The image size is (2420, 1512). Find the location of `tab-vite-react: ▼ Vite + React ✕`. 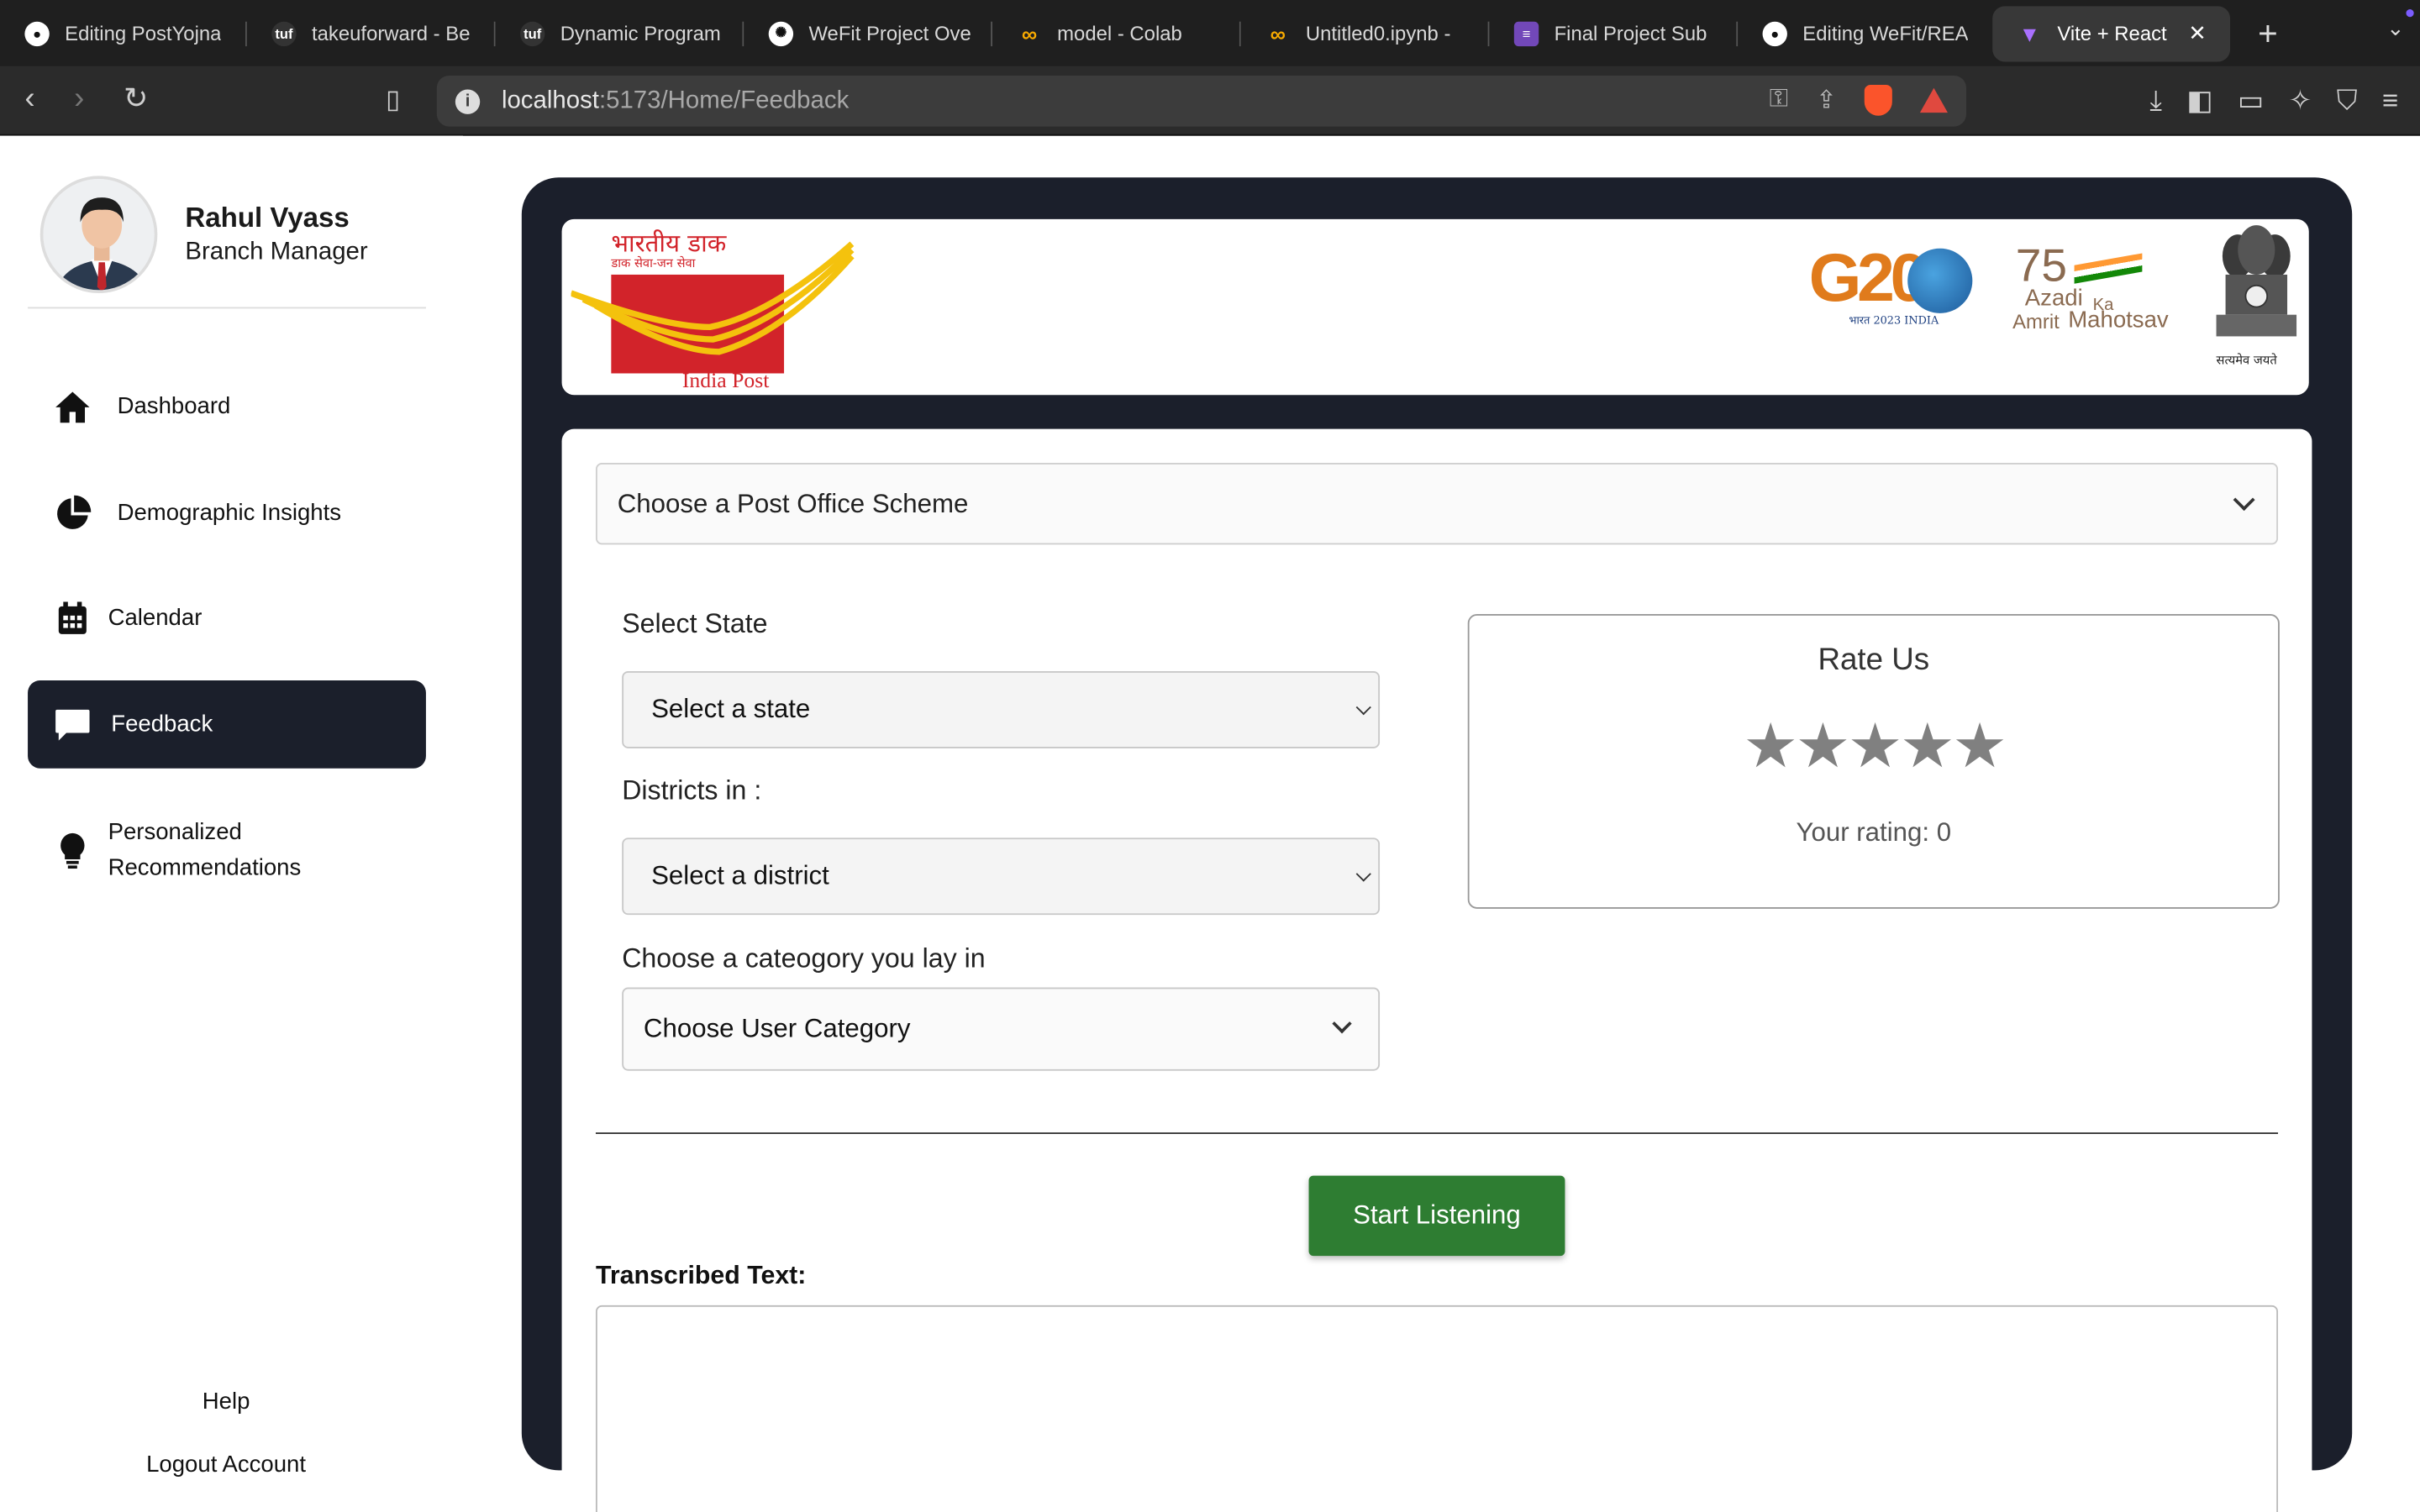

tab-vite-react: ▼ Vite + React ✕ is located at coordinates (2111, 33).